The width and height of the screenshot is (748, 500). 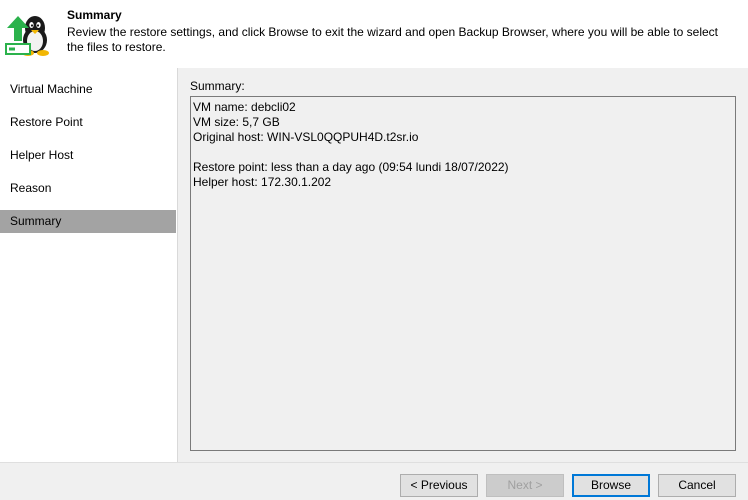 I want to click on browse-button: Browse, so click(x=611, y=485).